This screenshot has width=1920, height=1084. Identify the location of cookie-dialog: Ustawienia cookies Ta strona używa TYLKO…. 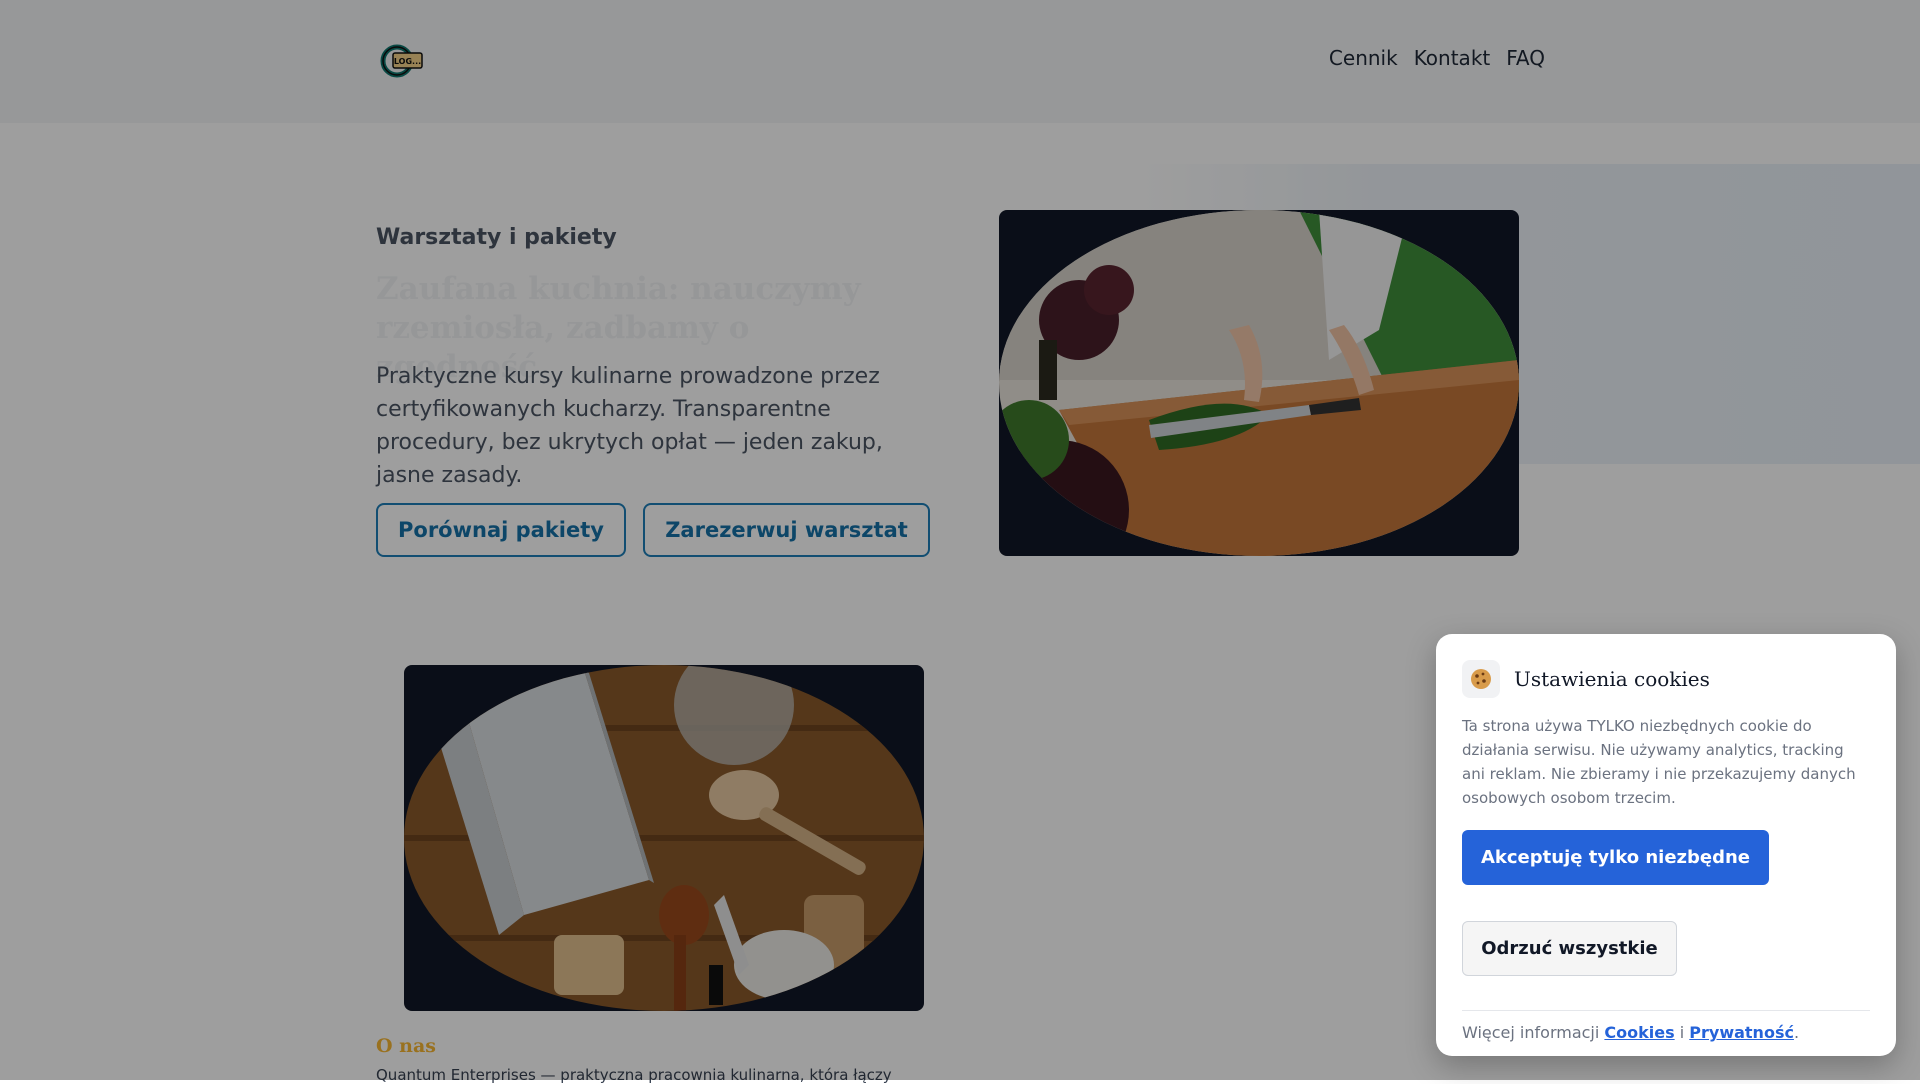
(1666, 845).